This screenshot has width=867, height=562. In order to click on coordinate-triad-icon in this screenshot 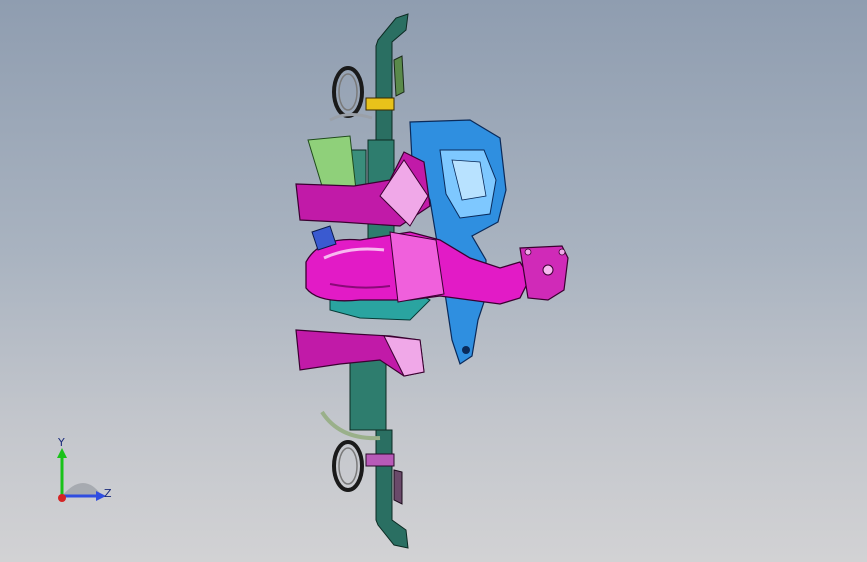, I will do `click(81, 475)`.